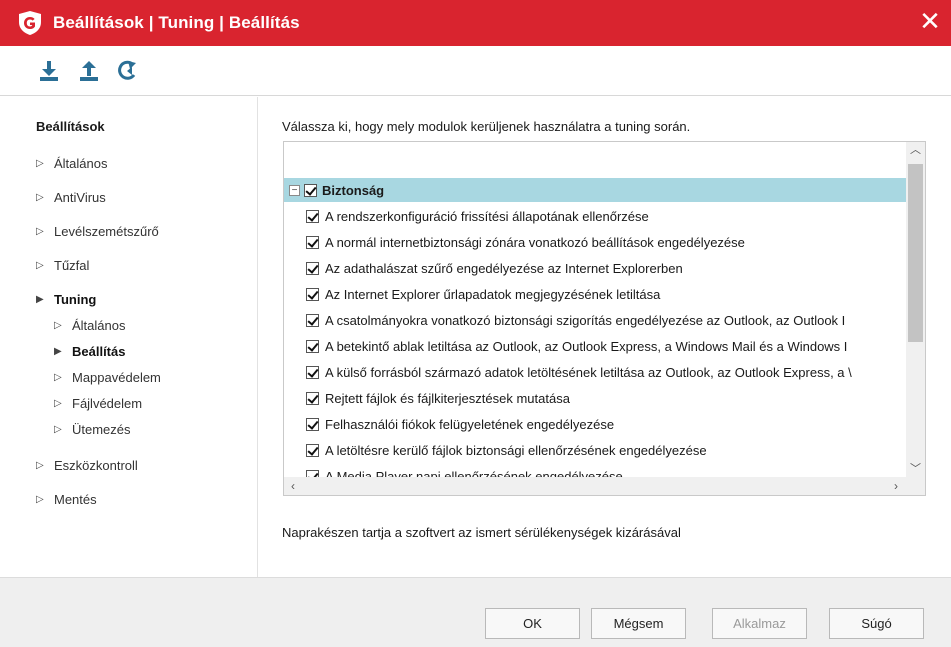 The height and width of the screenshot is (647, 951). What do you see at coordinates (759, 623) in the screenshot?
I see `apply-button: Alkalmaz` at bounding box center [759, 623].